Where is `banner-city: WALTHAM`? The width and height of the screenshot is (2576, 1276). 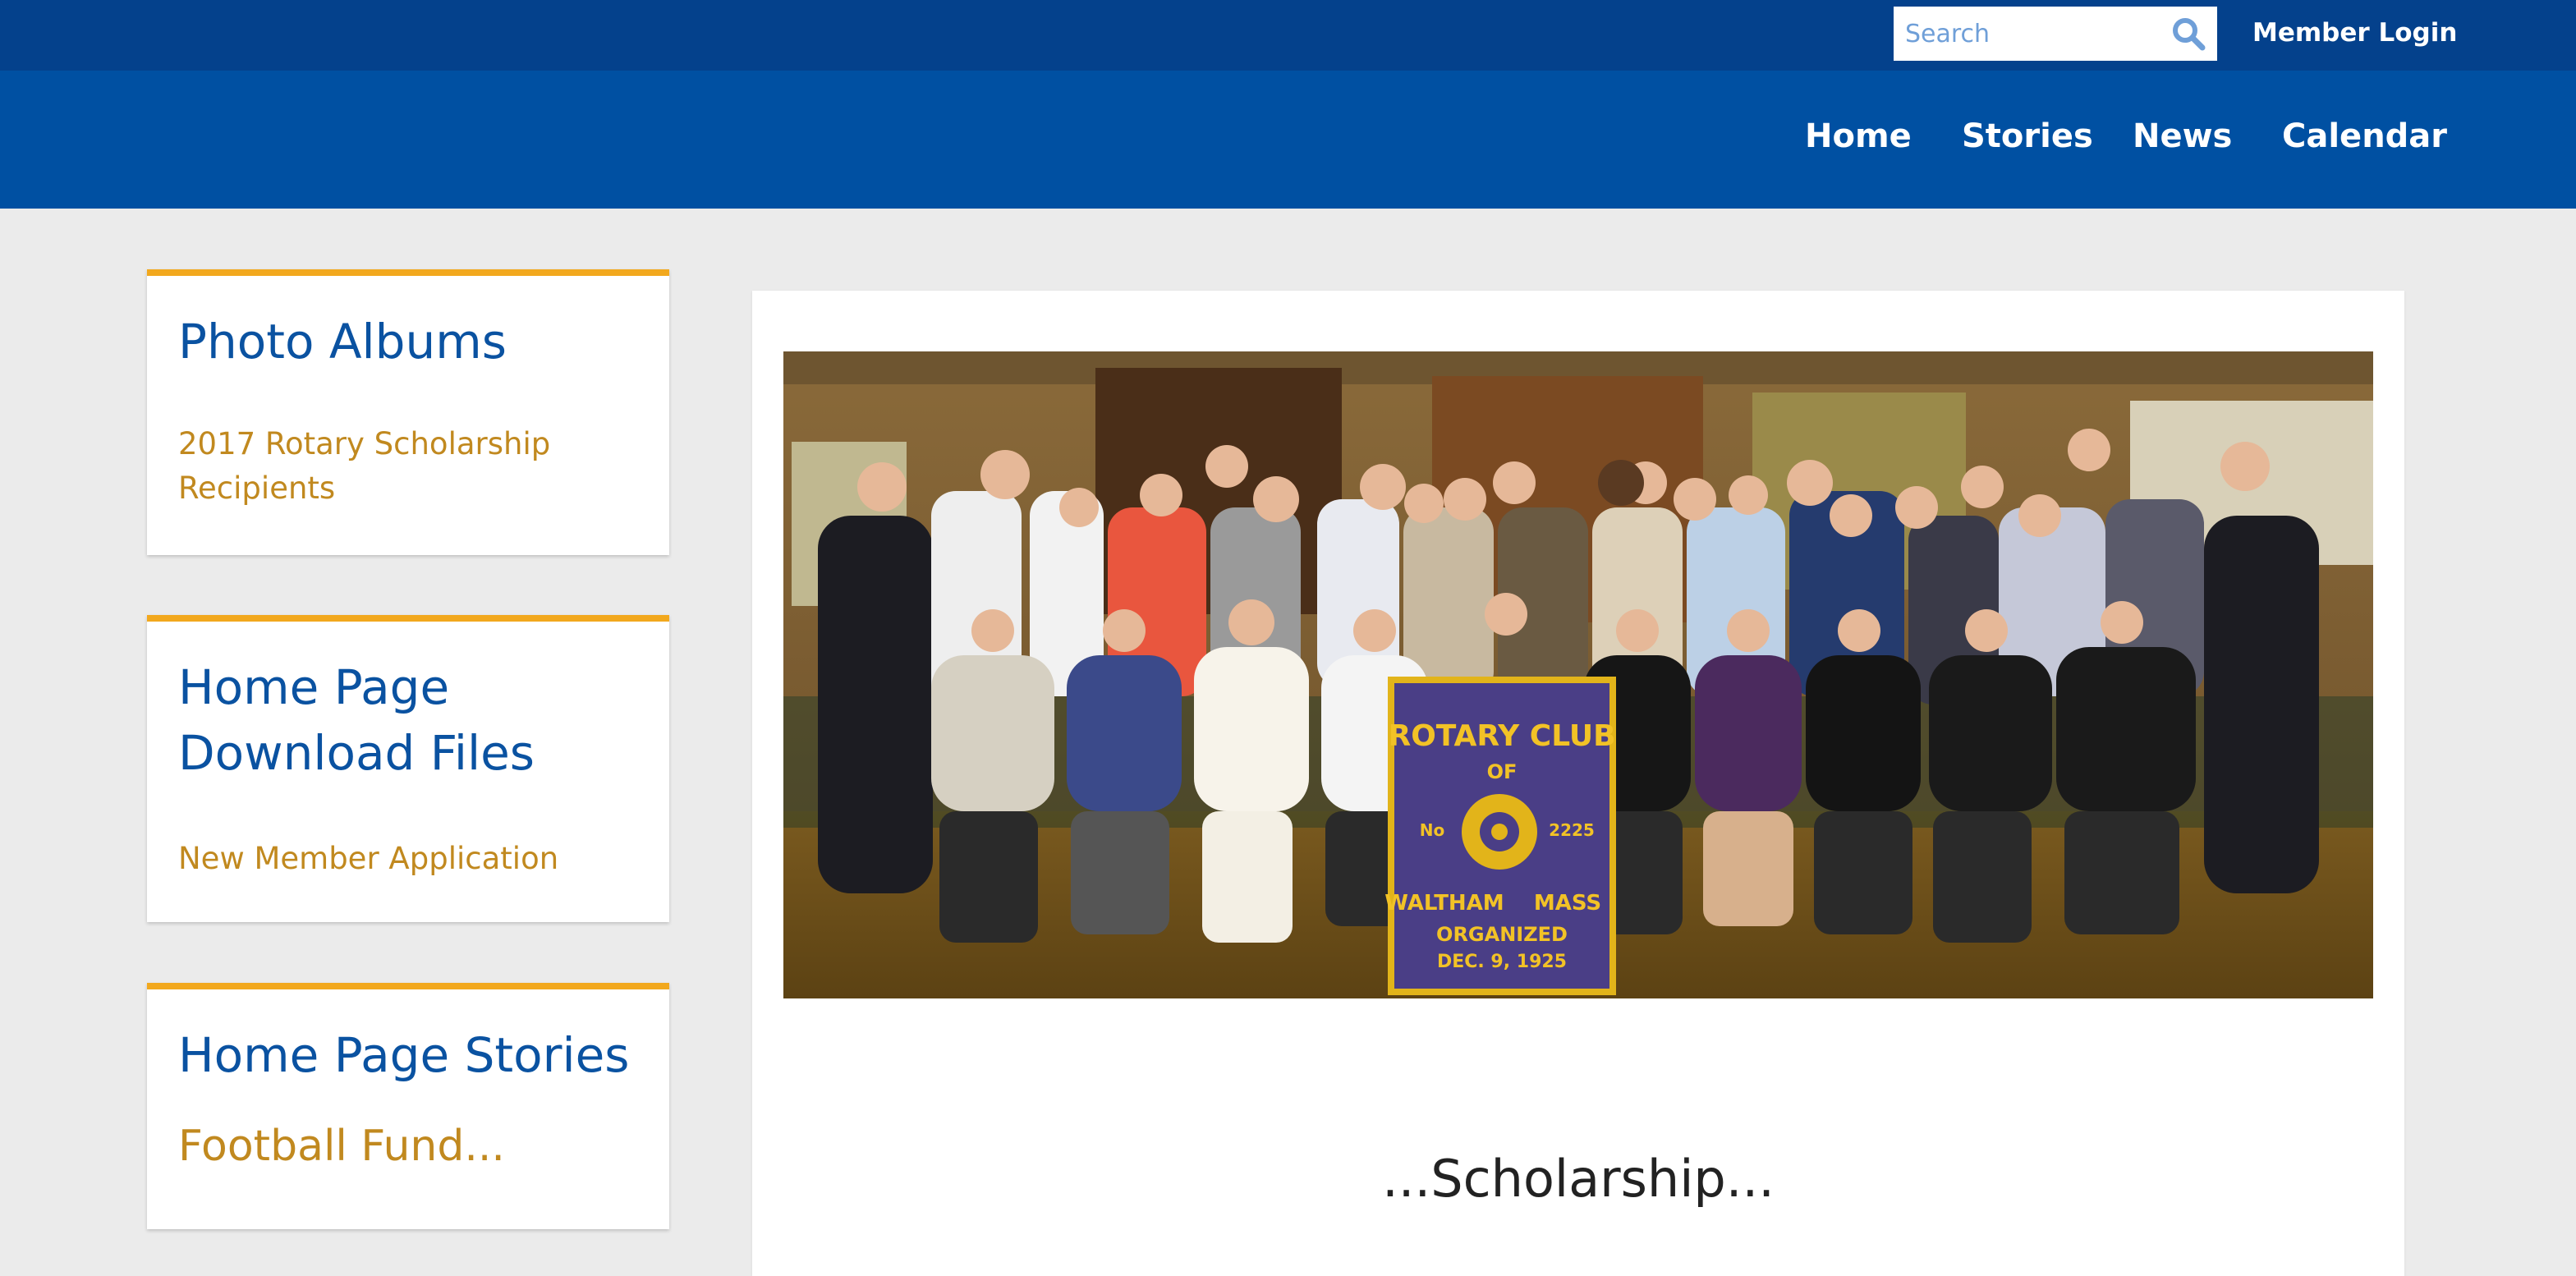 banner-city: WALTHAM is located at coordinates (1444, 903).